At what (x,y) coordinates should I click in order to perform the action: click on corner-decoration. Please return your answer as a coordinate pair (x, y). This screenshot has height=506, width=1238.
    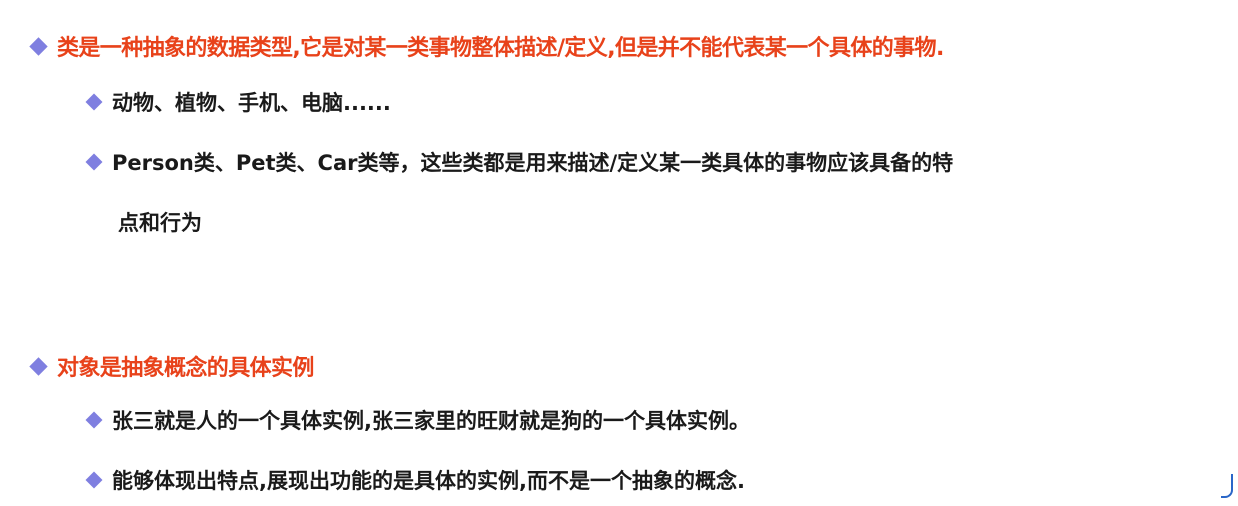
    Looking at the image, I should click on (1227, 486).